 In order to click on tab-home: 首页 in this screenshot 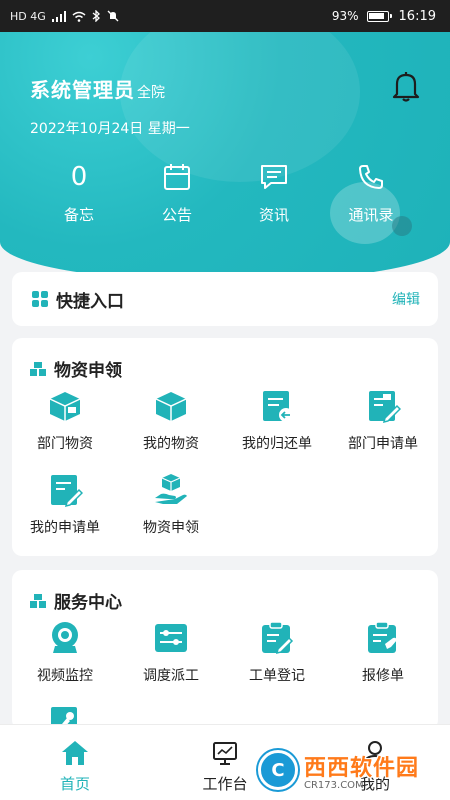, I will do `click(75, 766)`.